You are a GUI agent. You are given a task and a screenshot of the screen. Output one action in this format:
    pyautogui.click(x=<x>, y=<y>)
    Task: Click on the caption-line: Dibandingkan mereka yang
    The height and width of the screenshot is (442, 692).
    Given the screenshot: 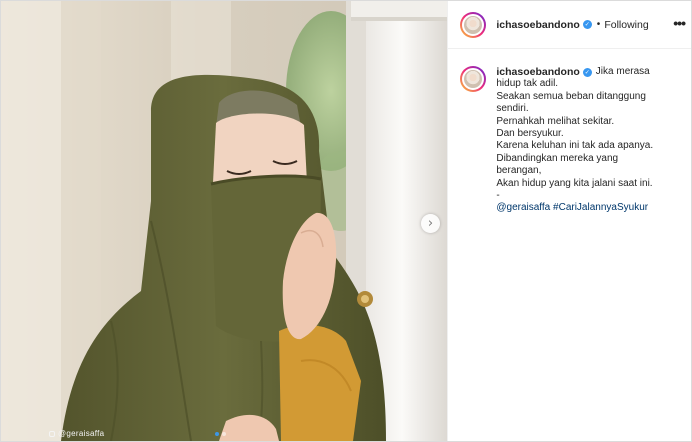 What is the action you would take?
    pyautogui.click(x=557, y=158)
    